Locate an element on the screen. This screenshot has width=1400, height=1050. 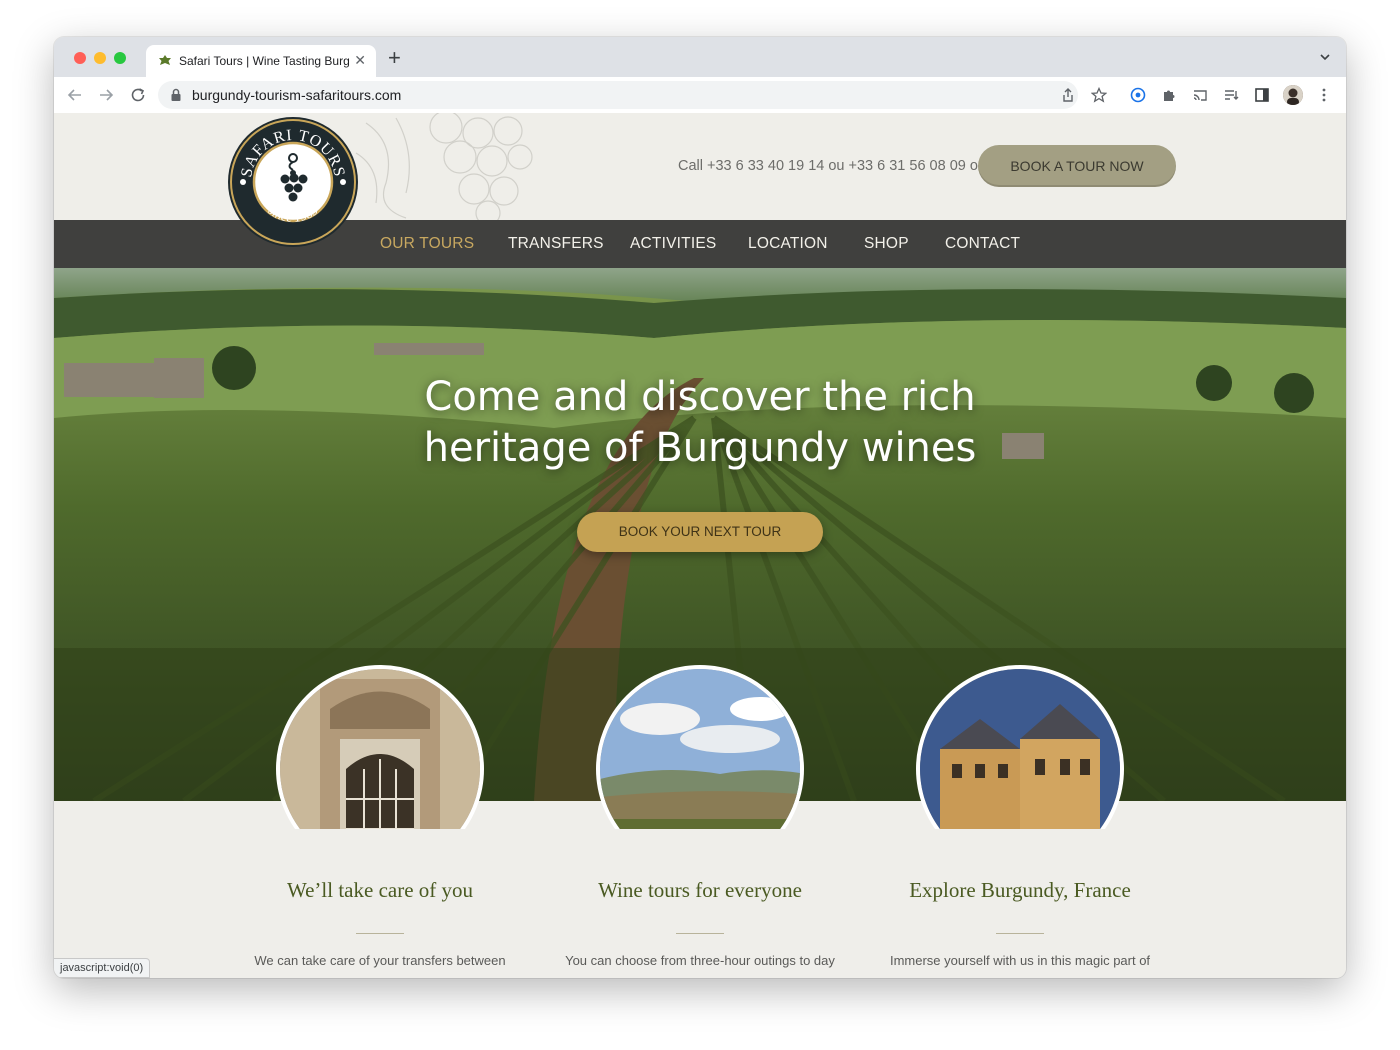
vineyard-landscape-photo is located at coordinates (700, 747).